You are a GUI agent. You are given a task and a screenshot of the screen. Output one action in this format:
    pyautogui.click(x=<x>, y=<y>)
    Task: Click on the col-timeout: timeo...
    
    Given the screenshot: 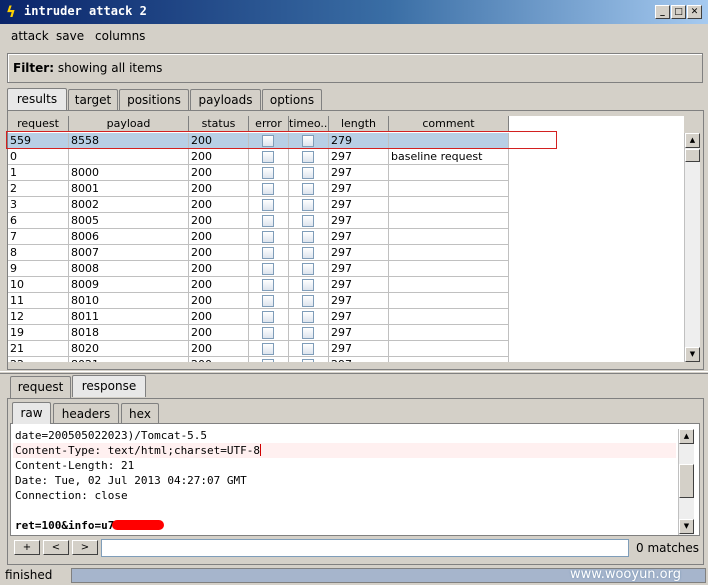 What is the action you would take?
    pyautogui.click(x=309, y=124)
    